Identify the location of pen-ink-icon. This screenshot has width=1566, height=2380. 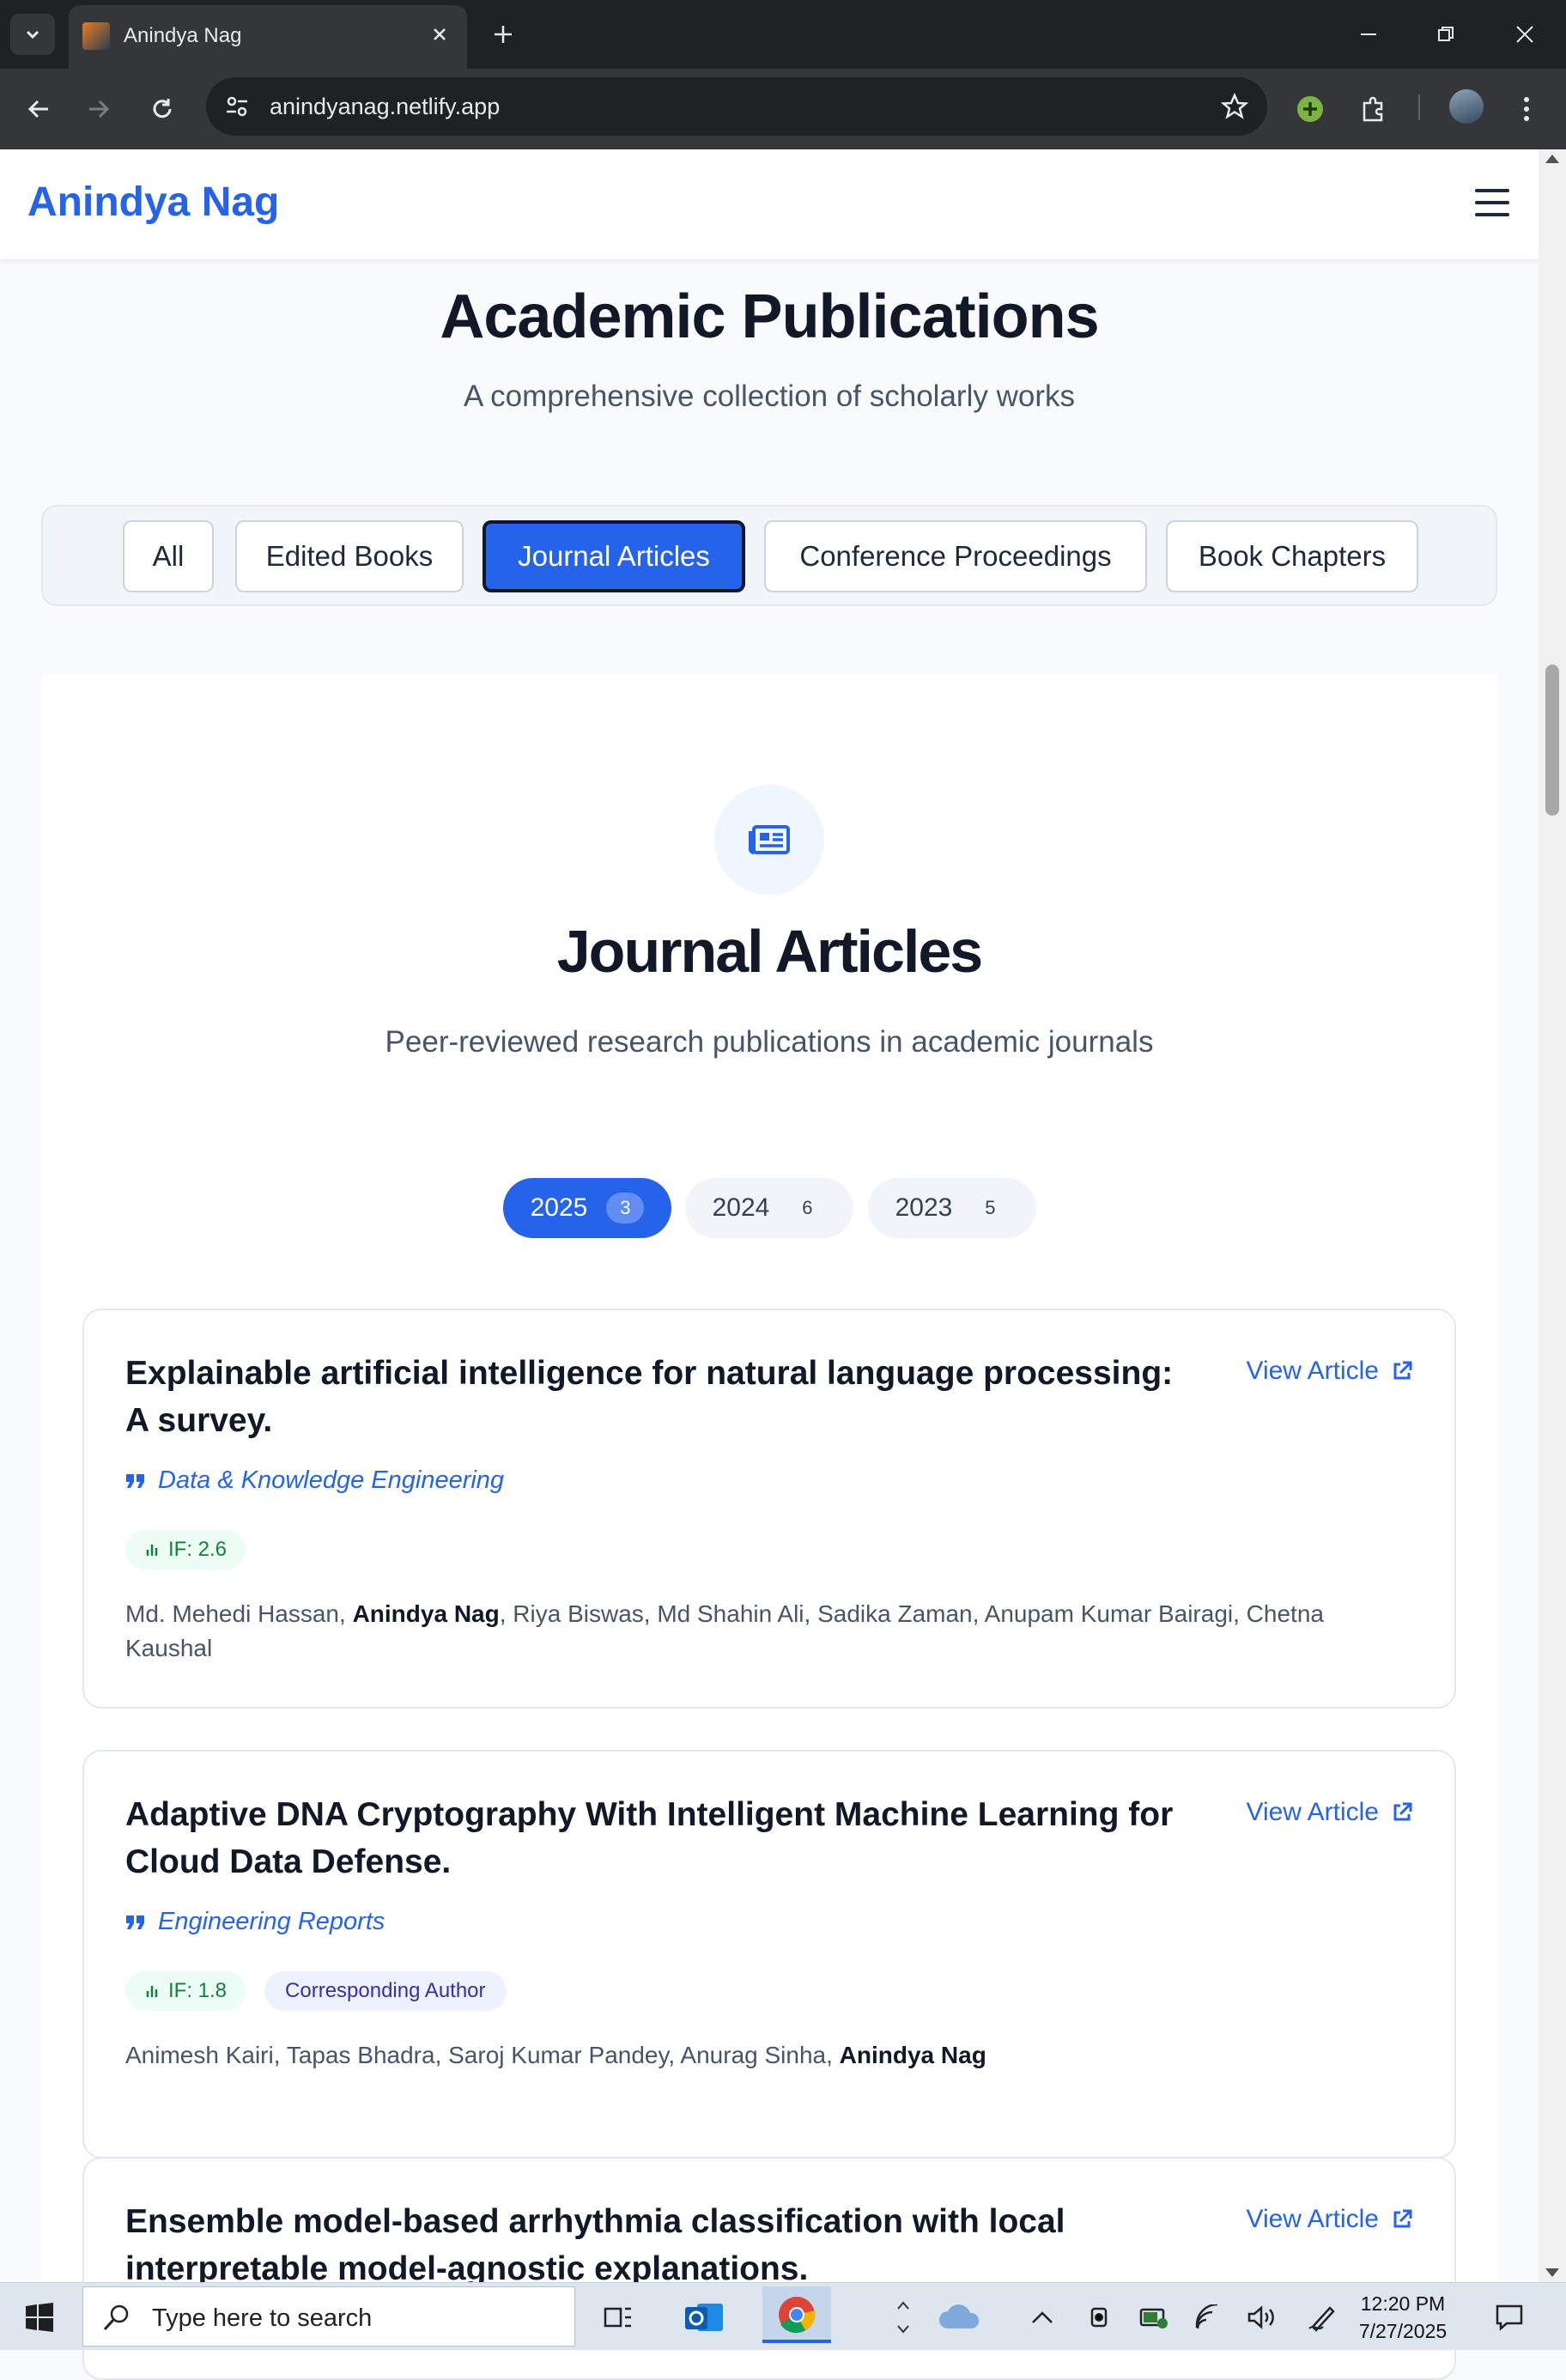
(1322, 2317).